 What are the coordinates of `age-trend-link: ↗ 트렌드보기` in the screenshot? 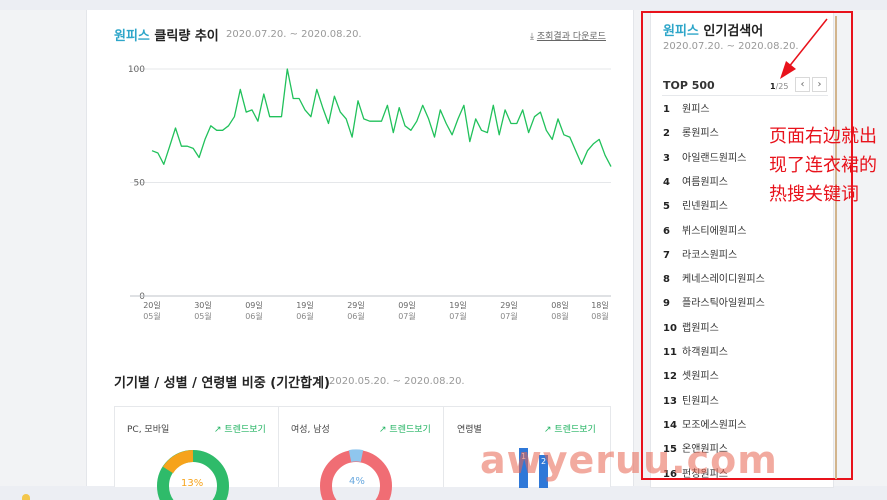 It's located at (570, 428).